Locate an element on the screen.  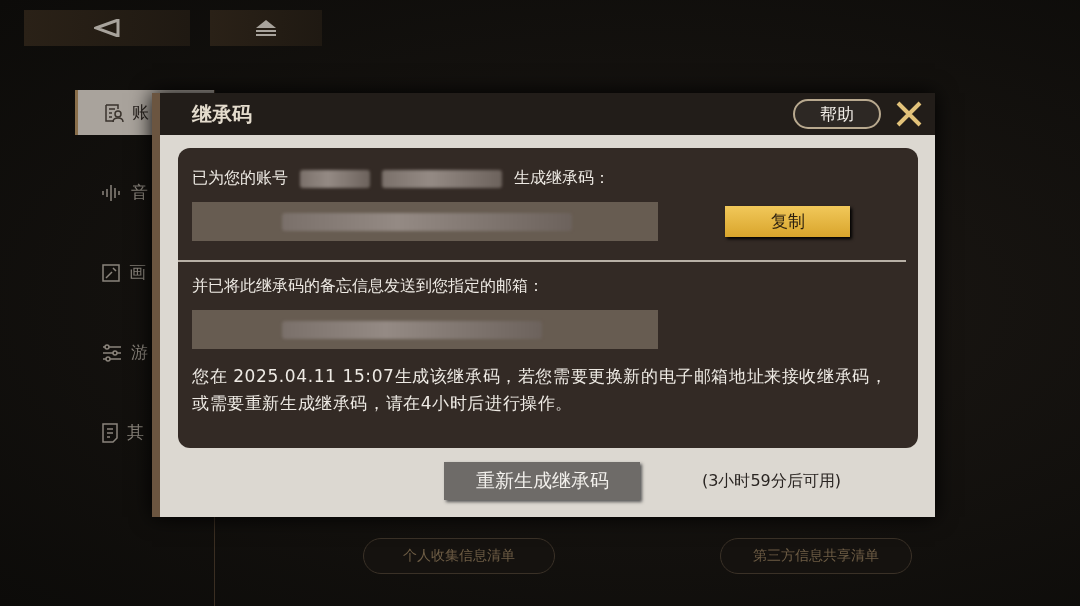
back-triangle-icon is located at coordinates (107, 28).